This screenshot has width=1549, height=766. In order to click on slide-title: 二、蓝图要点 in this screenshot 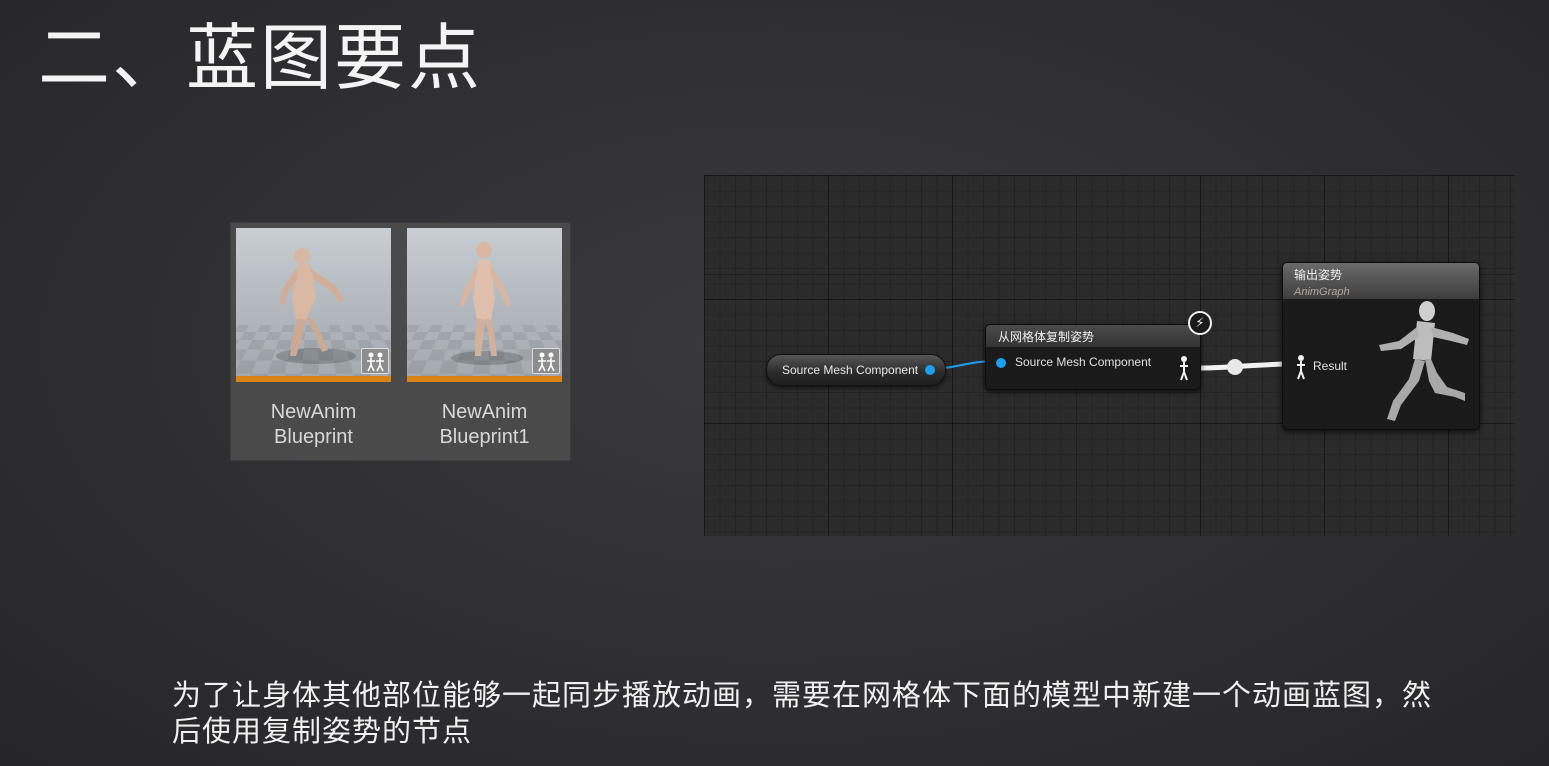, I will do `click(260, 58)`.